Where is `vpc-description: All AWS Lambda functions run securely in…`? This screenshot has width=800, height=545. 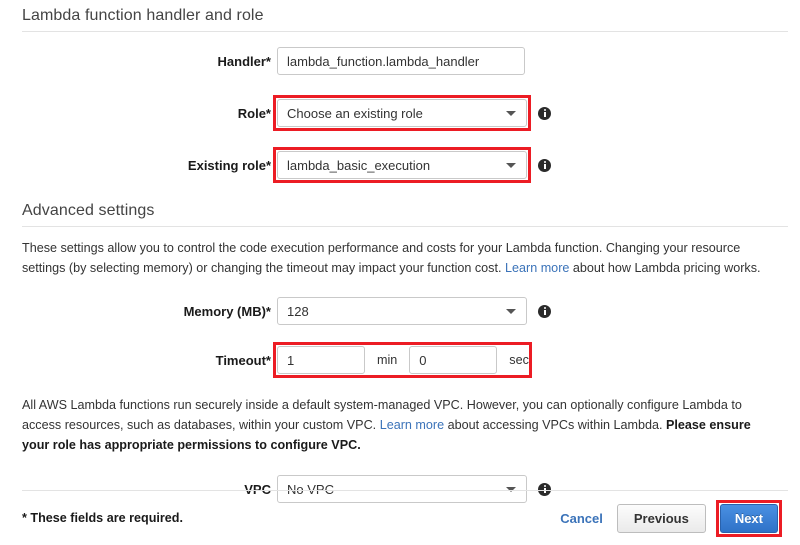
vpc-description: All AWS Lambda functions run securely in… is located at coordinates (400, 425).